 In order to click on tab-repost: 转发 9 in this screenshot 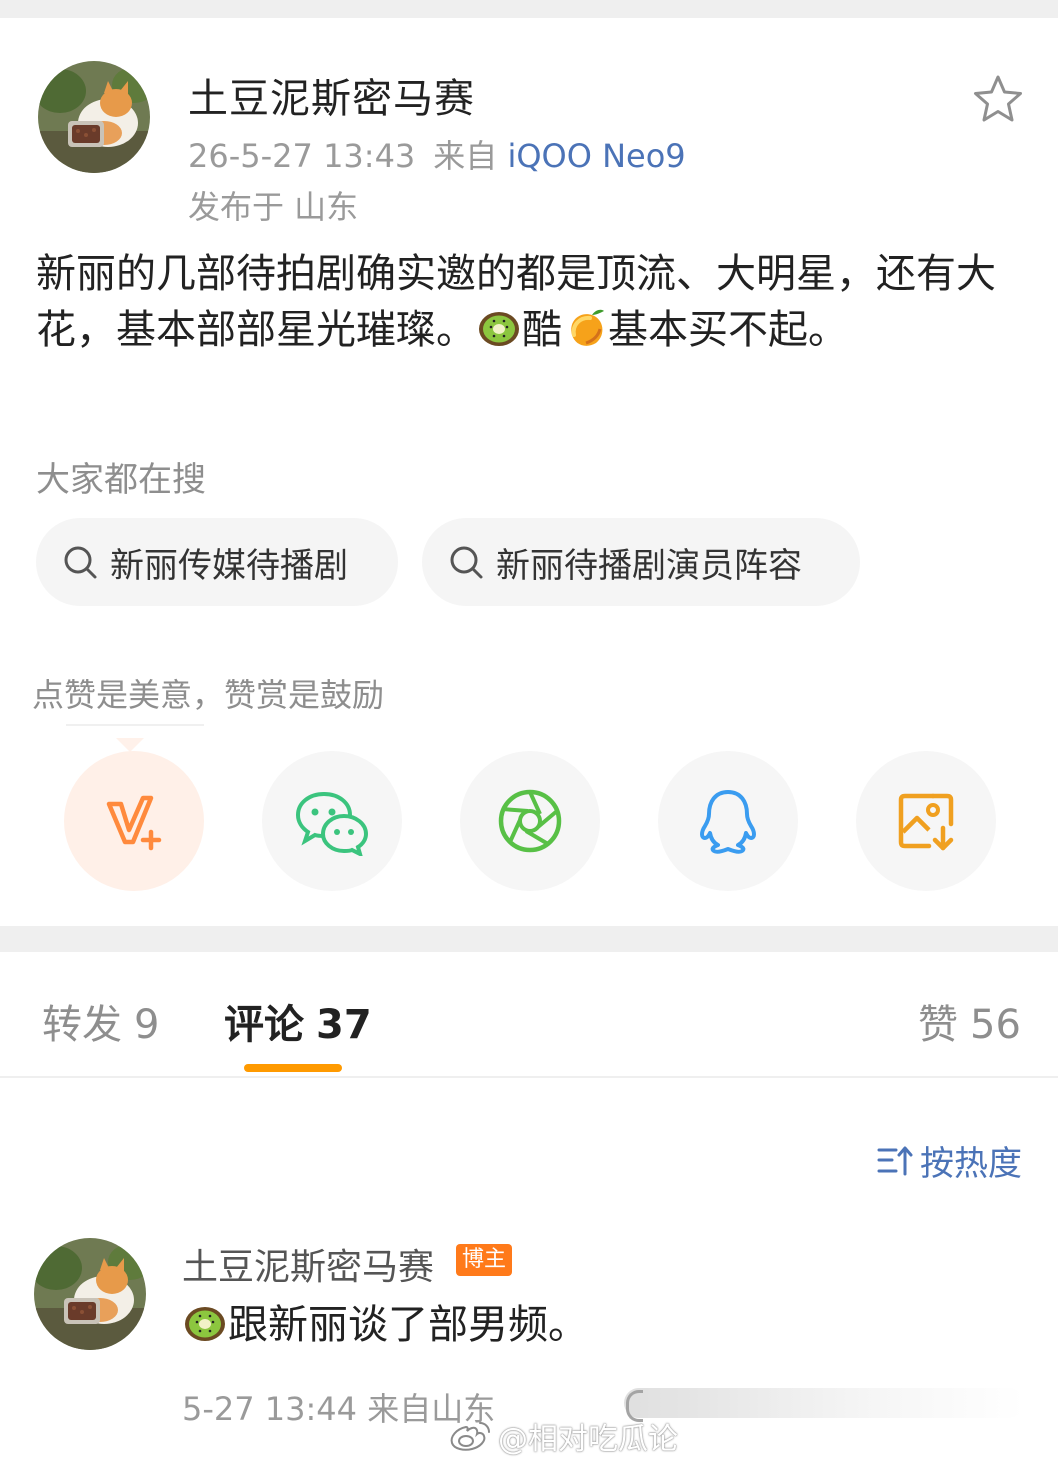, I will do `click(100, 1021)`.